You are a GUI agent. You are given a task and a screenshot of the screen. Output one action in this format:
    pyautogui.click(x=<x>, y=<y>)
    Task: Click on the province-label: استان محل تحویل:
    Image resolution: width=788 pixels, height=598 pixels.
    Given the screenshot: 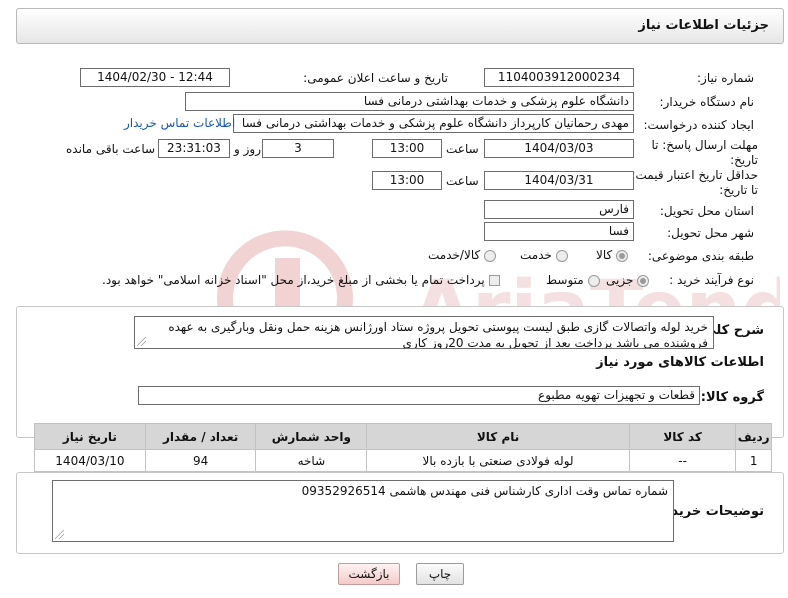 What is the action you would take?
    pyautogui.click(x=706, y=211)
    